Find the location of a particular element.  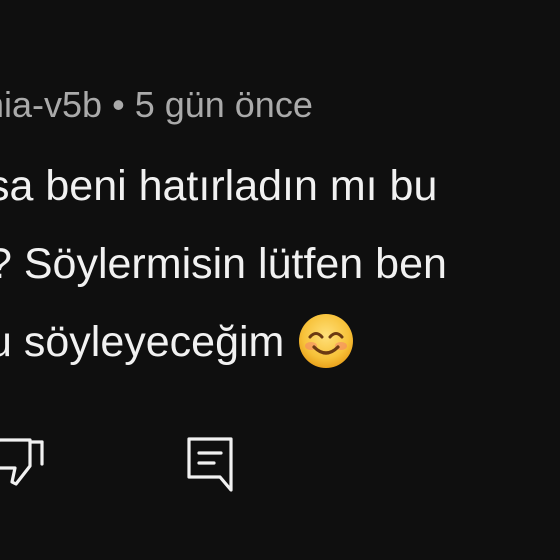

smiling-face-emoji-icon is located at coordinates (326, 340).